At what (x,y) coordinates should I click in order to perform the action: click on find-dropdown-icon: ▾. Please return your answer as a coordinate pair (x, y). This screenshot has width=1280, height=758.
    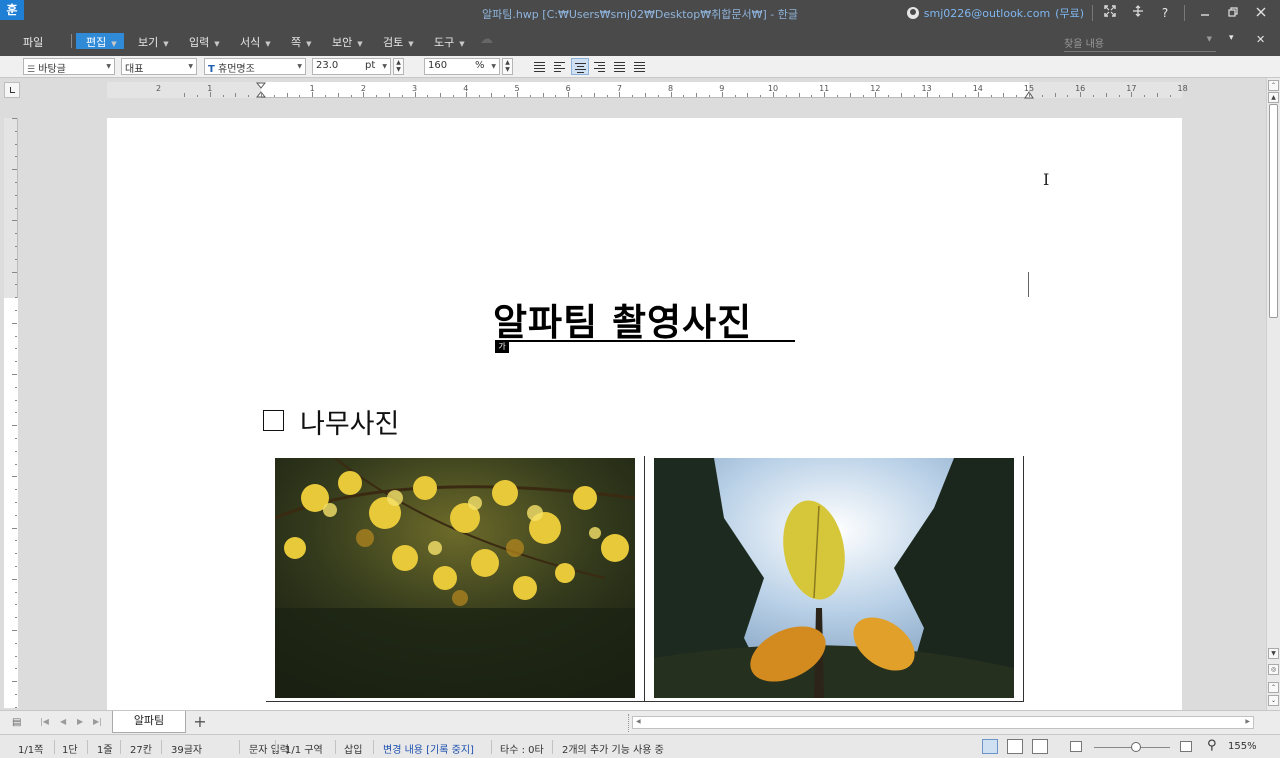
    Looking at the image, I should click on (1231, 38).